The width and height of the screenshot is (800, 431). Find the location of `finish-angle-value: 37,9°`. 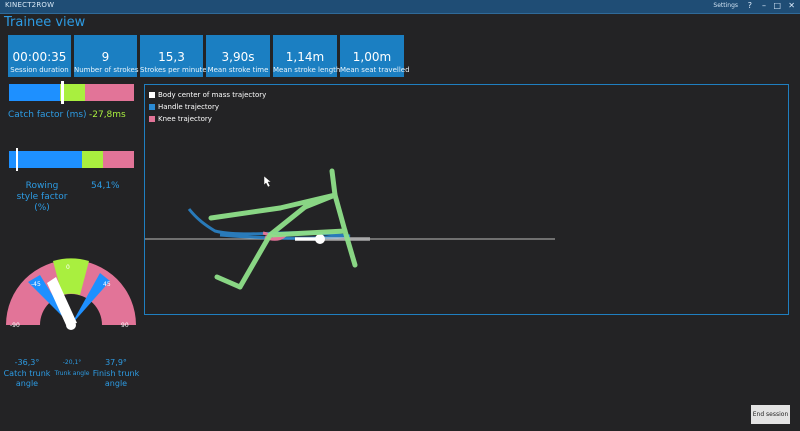

finish-angle-value: 37,9° is located at coordinates (116, 362).